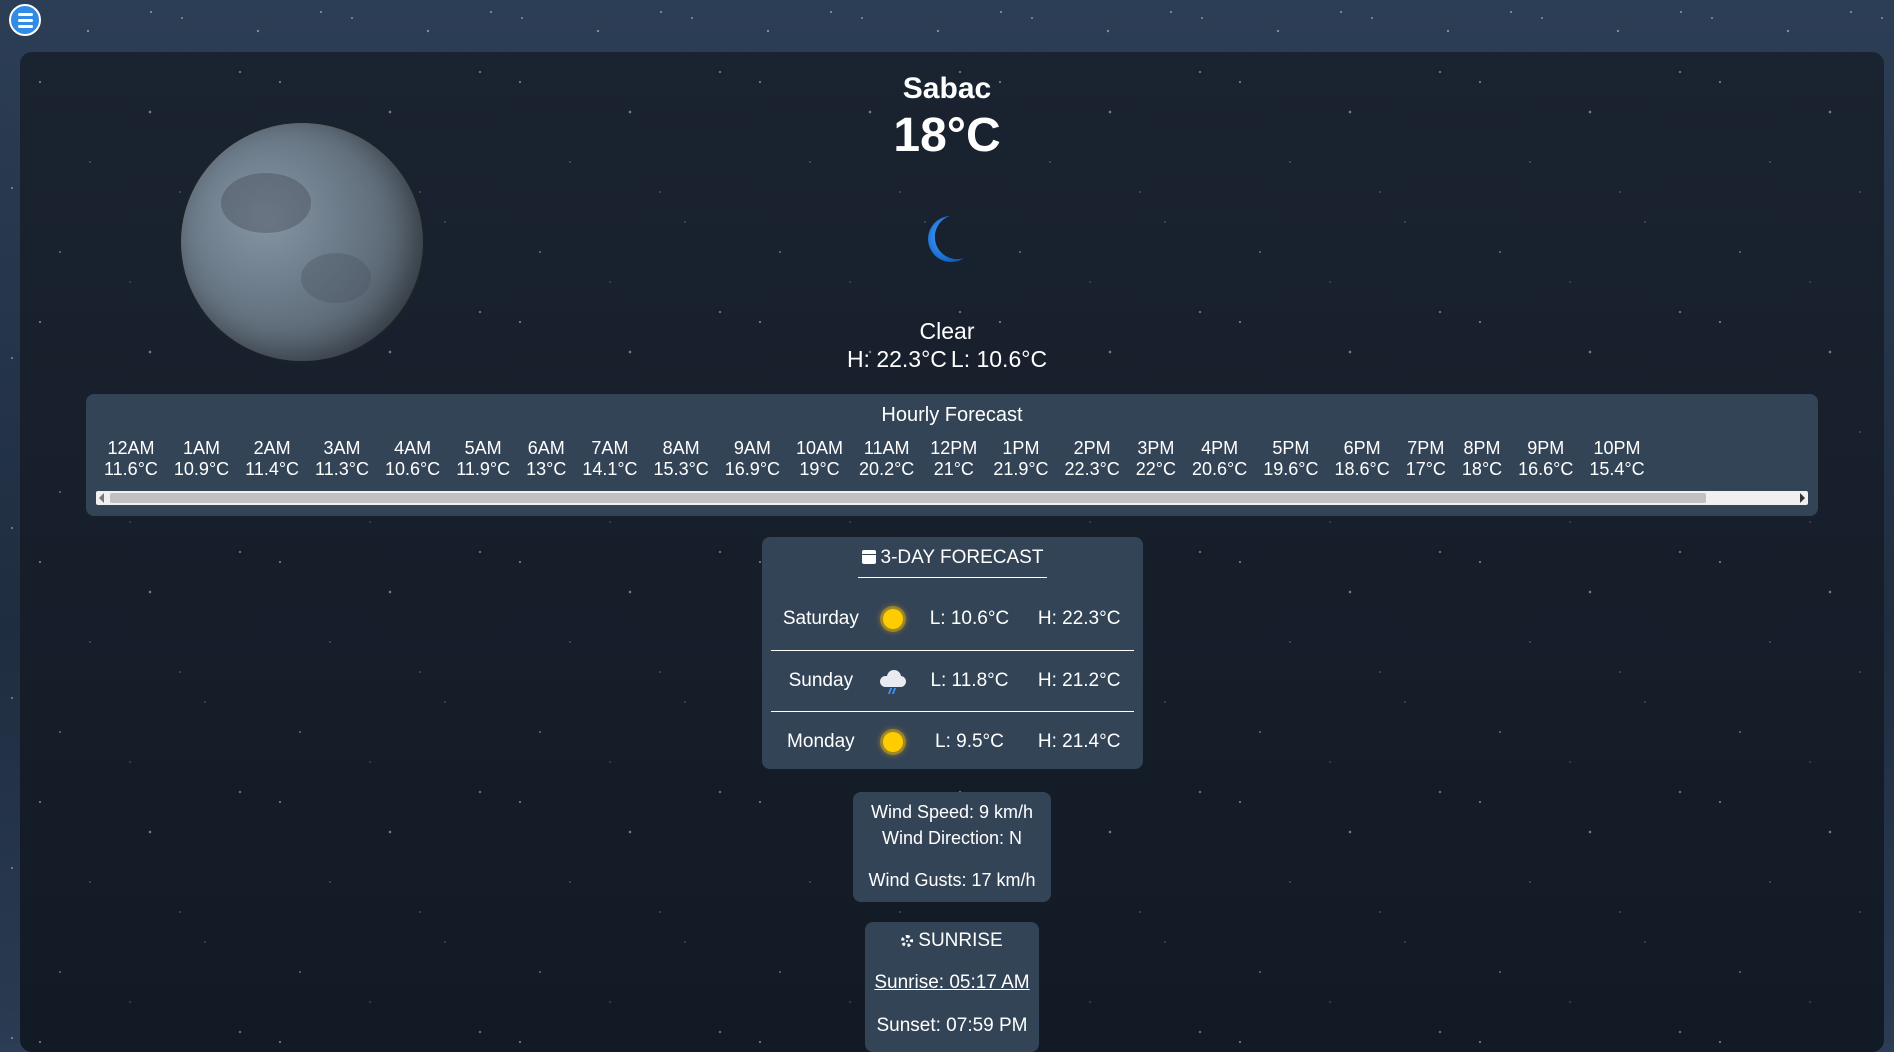 Image resolution: width=1894 pixels, height=1052 pixels. I want to click on hourly-temp: 22°C, so click(1155, 468).